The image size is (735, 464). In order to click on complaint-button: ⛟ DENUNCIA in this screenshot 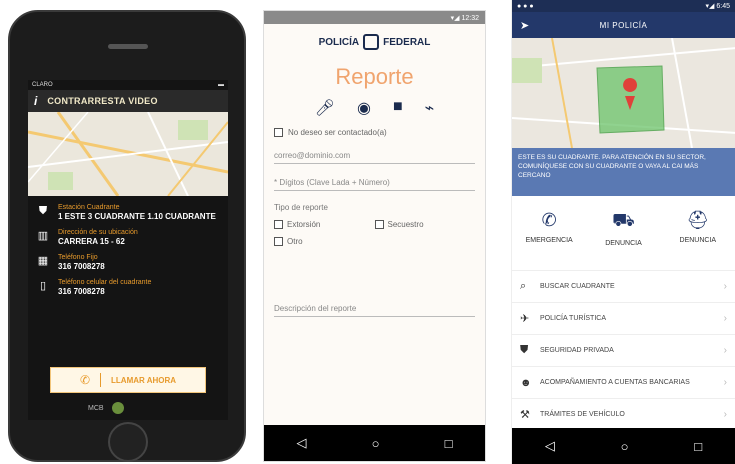, I will do `click(623, 228)`.